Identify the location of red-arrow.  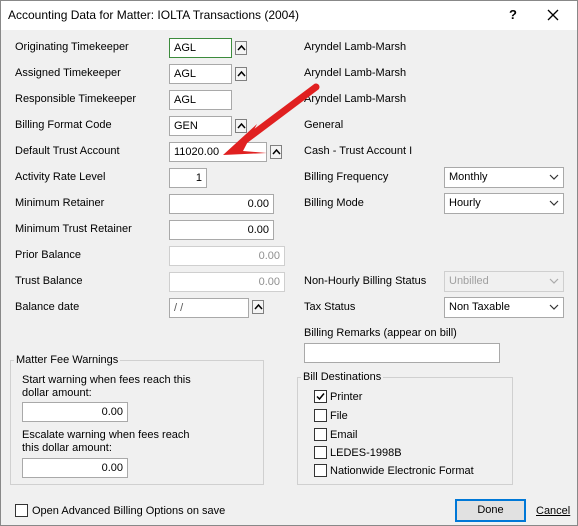
(271, 119).